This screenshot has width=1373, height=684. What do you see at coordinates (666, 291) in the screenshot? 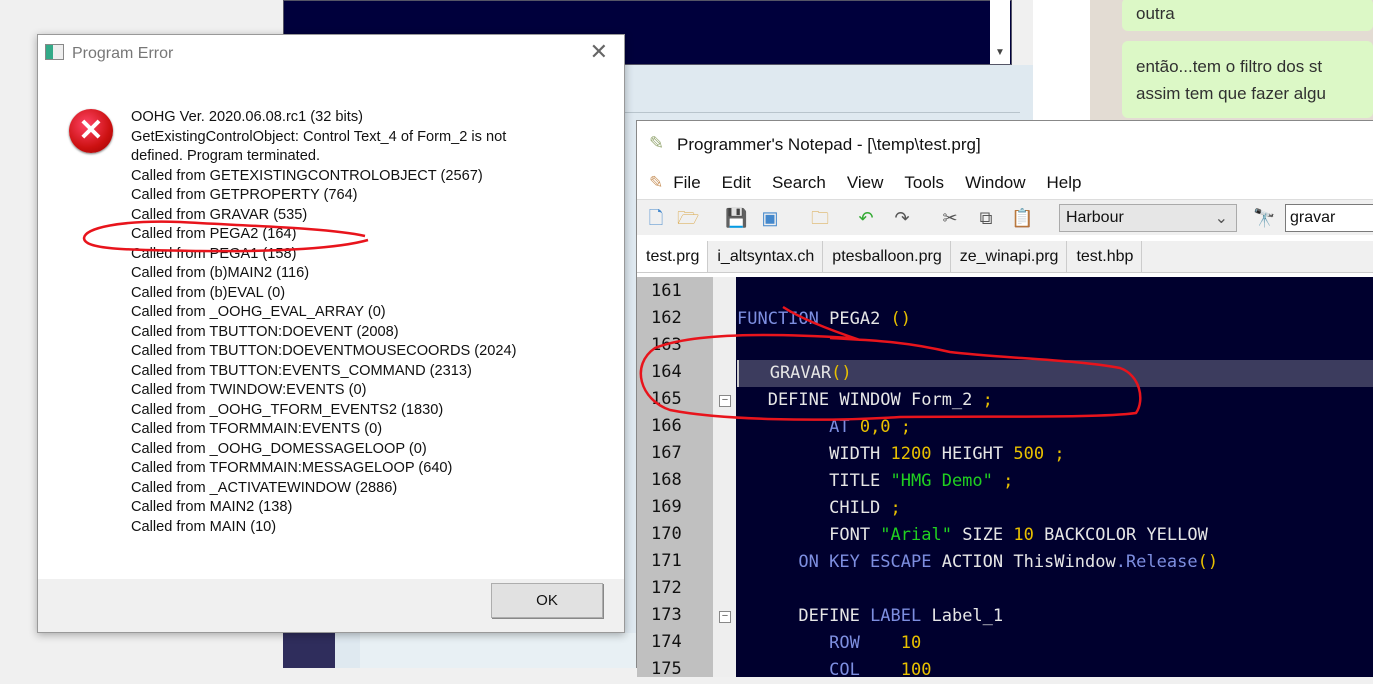
I see `line-number: 161` at bounding box center [666, 291].